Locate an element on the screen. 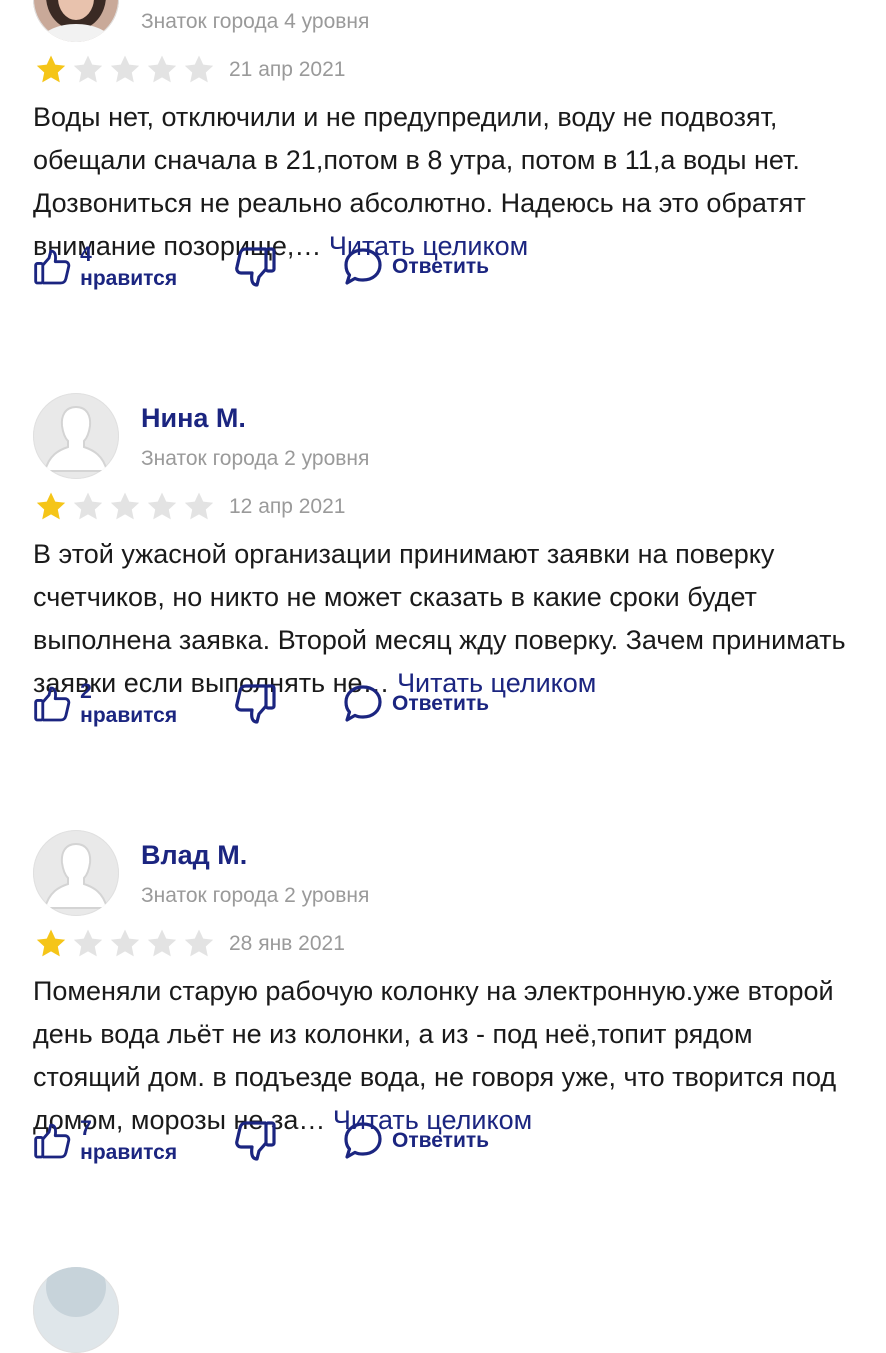 Image resolution: width=886 pixels, height=1353 pixels. review-author: Нина М. is located at coordinates (193, 418).